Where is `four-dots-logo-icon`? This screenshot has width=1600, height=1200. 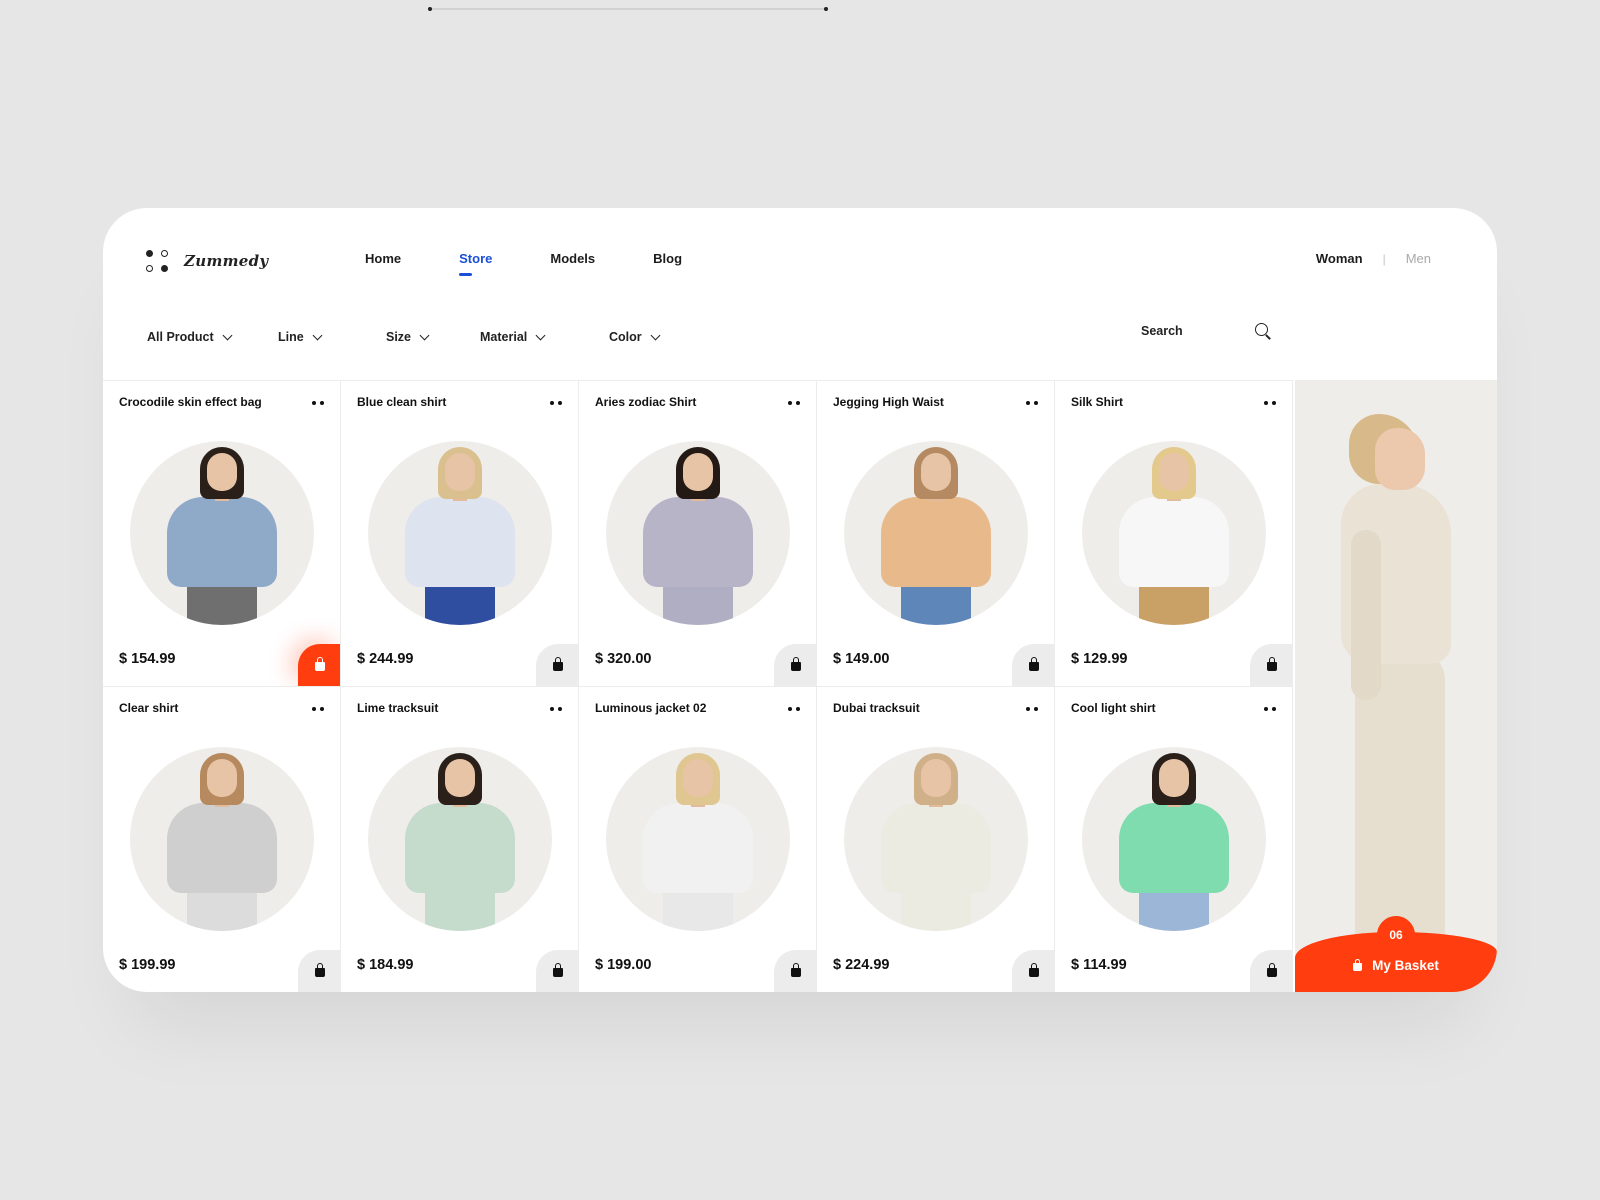 four-dots-logo-icon is located at coordinates (157, 261).